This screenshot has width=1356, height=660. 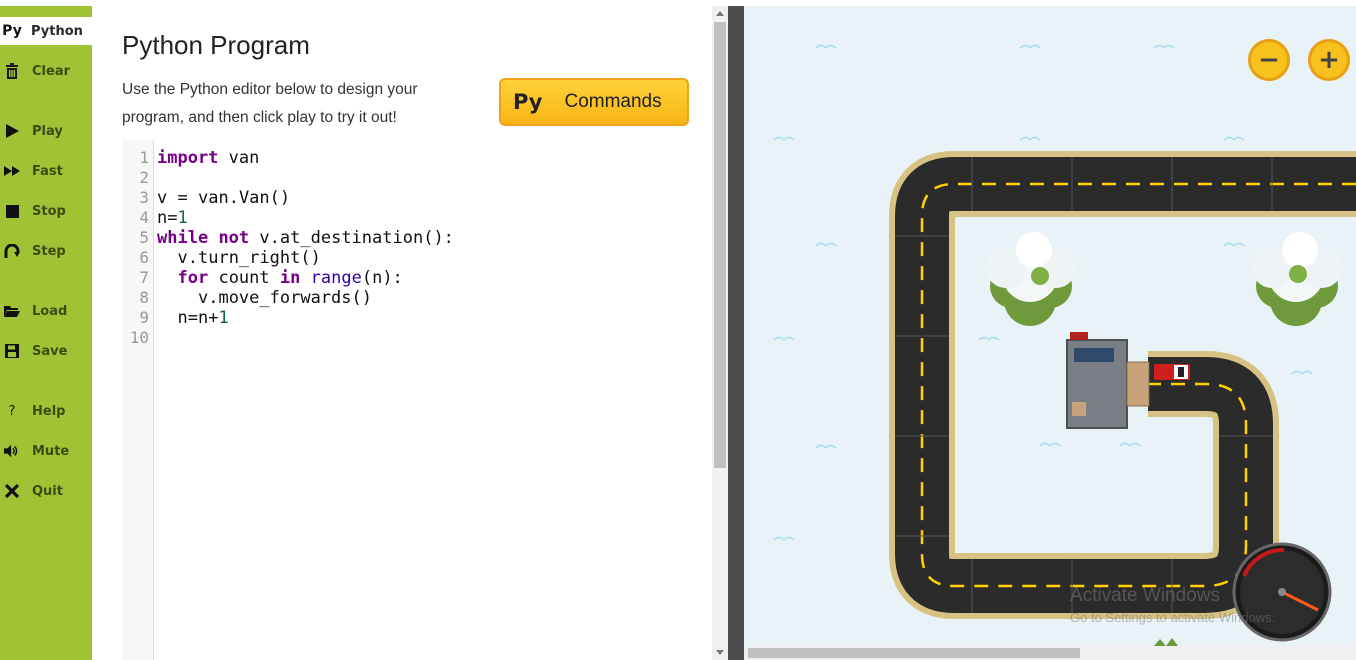 I want to click on sidebar-item-step: Step, so click(x=46, y=251).